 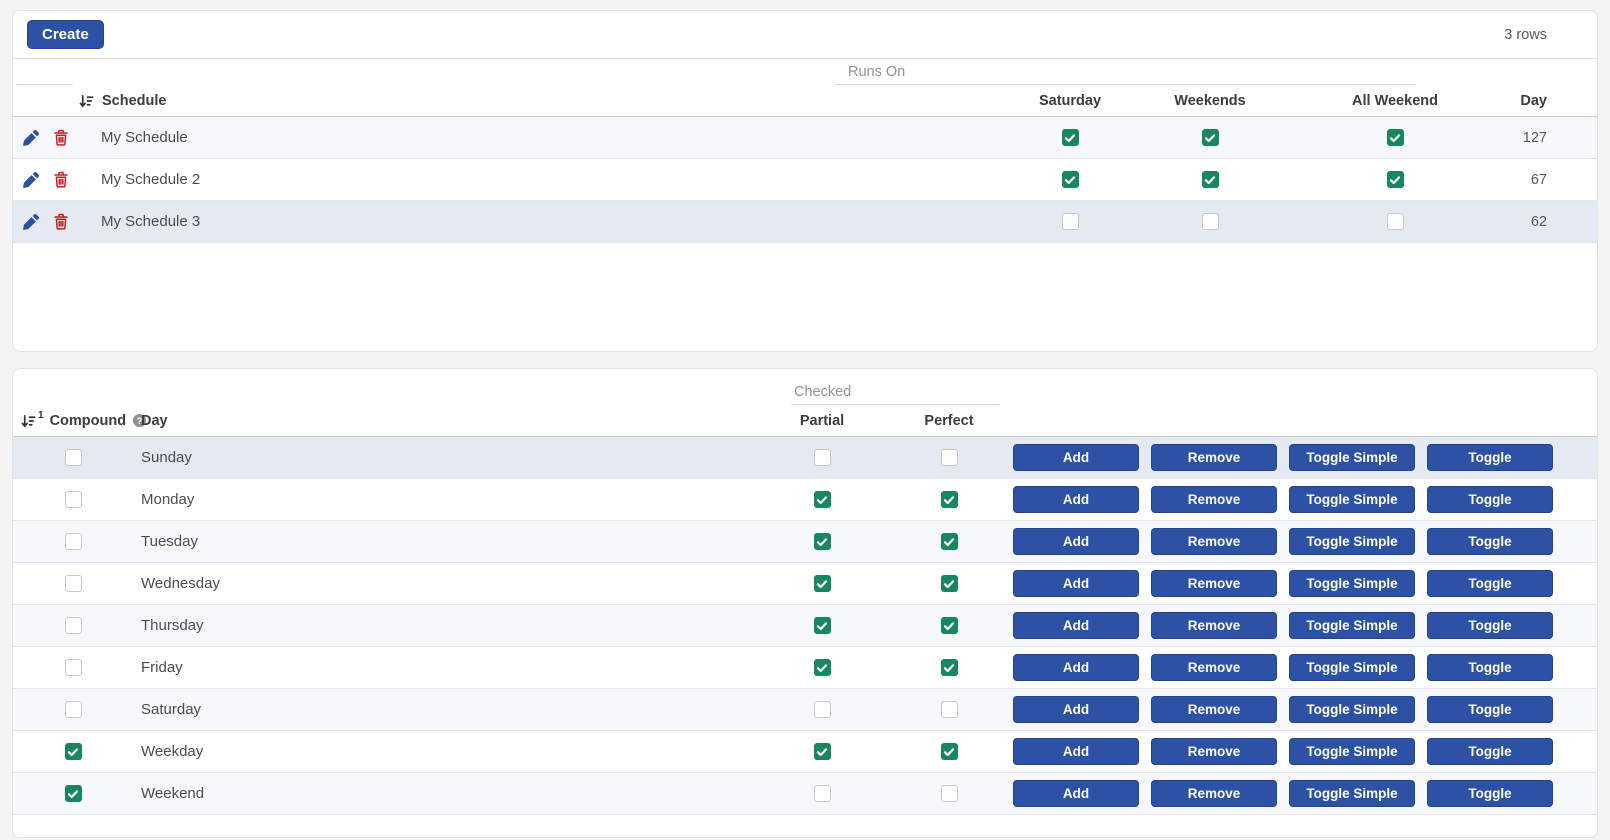 I want to click on schedule-row: My Schedule 3 62, so click(x=805, y=222).